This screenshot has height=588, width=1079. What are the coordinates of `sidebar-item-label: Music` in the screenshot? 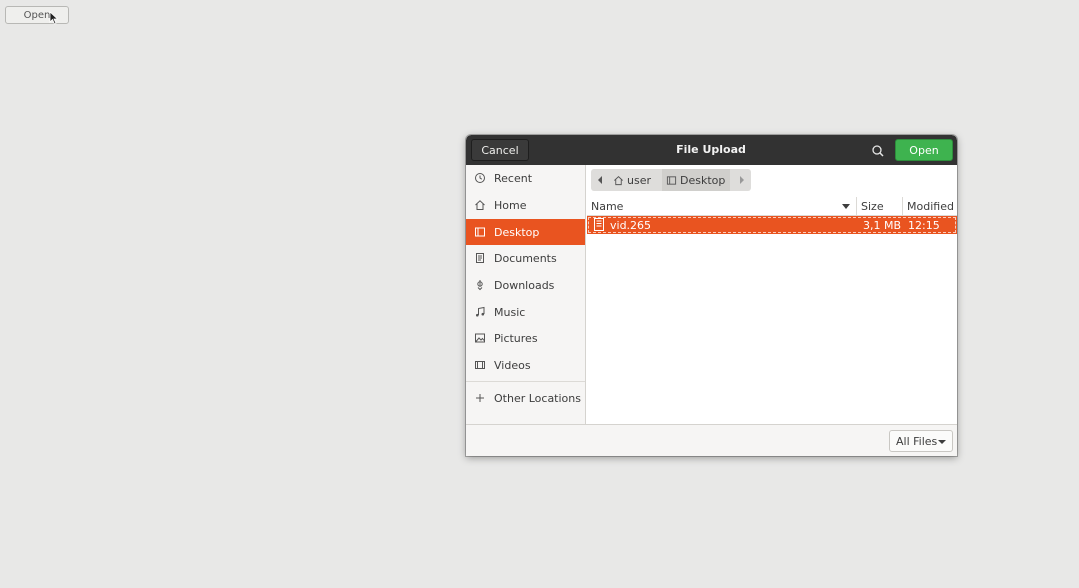 It's located at (510, 312).